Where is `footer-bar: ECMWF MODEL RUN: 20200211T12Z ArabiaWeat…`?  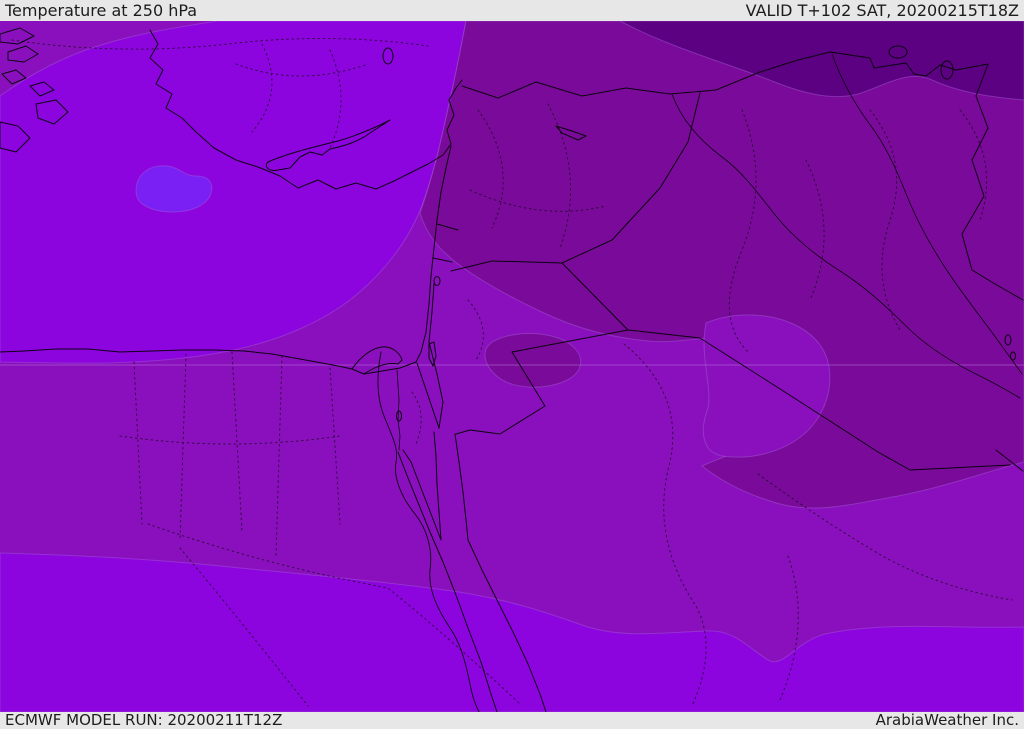 footer-bar: ECMWF MODEL RUN: 20200211T12Z ArabiaWeat… is located at coordinates (512, 720).